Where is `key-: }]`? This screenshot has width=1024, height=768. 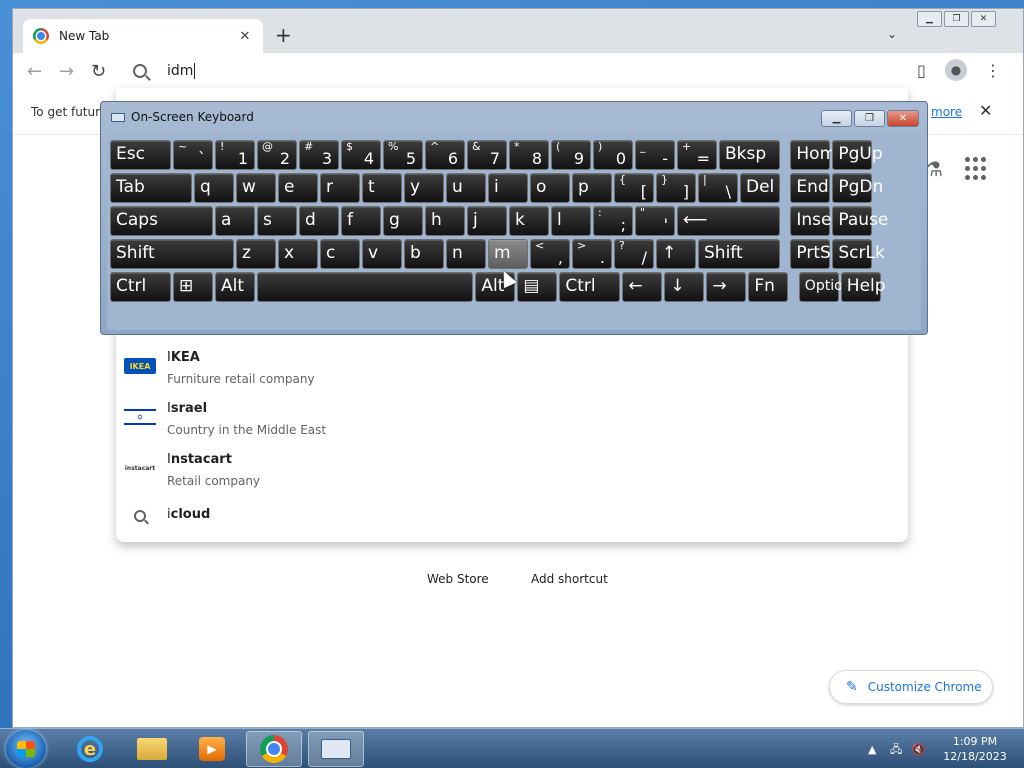 key-: }] is located at coordinates (676, 188).